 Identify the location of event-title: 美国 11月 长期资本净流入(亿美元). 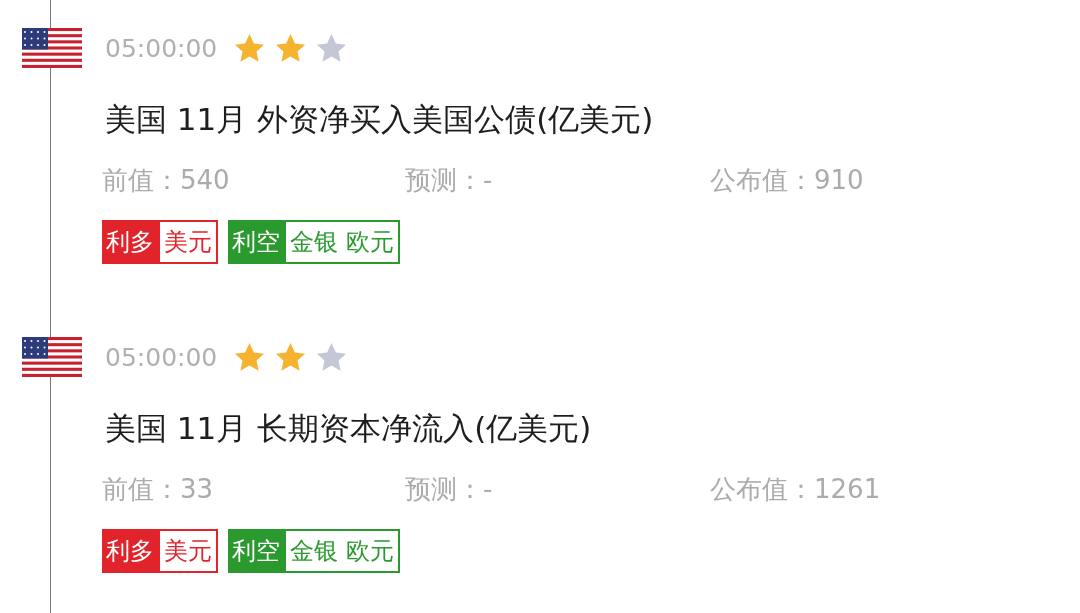
(349, 428).